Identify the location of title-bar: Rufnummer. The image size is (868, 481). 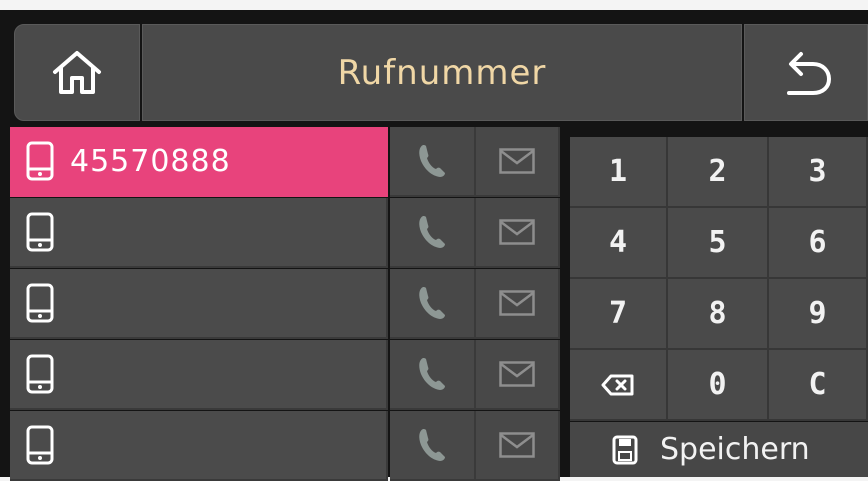
(442, 72).